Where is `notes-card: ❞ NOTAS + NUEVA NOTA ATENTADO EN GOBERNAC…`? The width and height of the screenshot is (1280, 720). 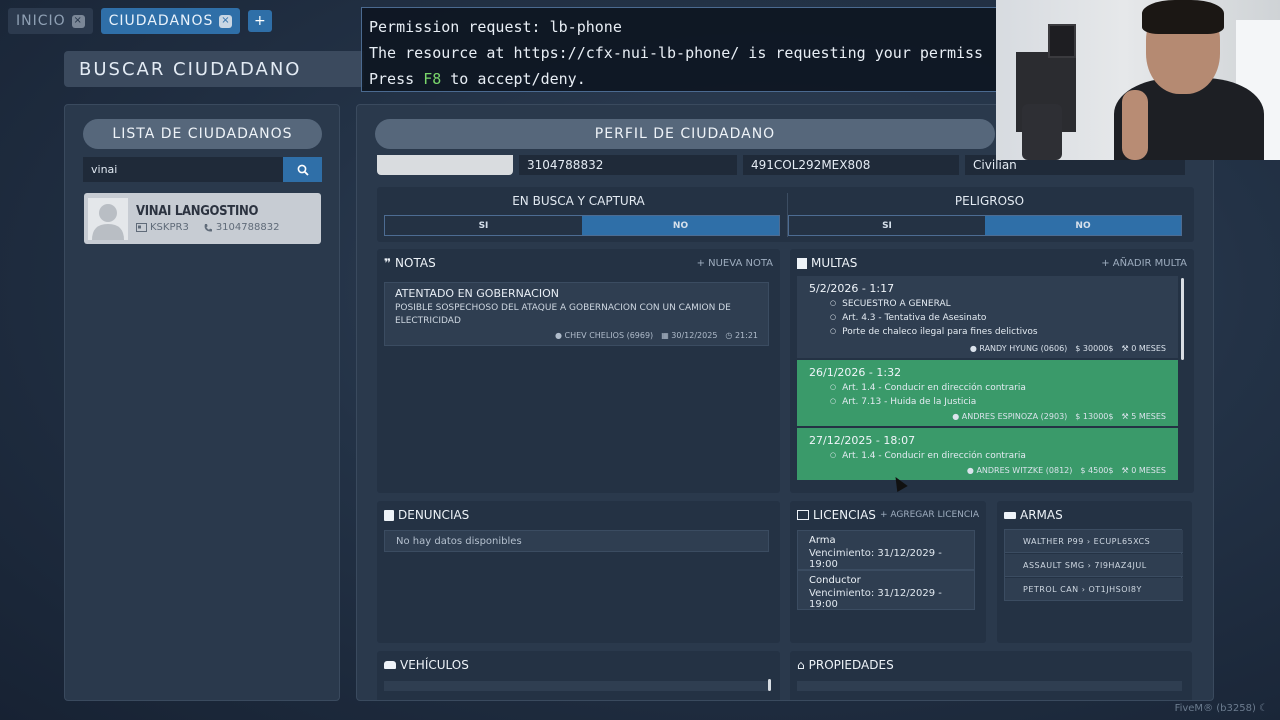 notes-card: ❞ NOTAS + NUEVA NOTA ATENTADO EN GOBERNAC… is located at coordinates (578, 371).